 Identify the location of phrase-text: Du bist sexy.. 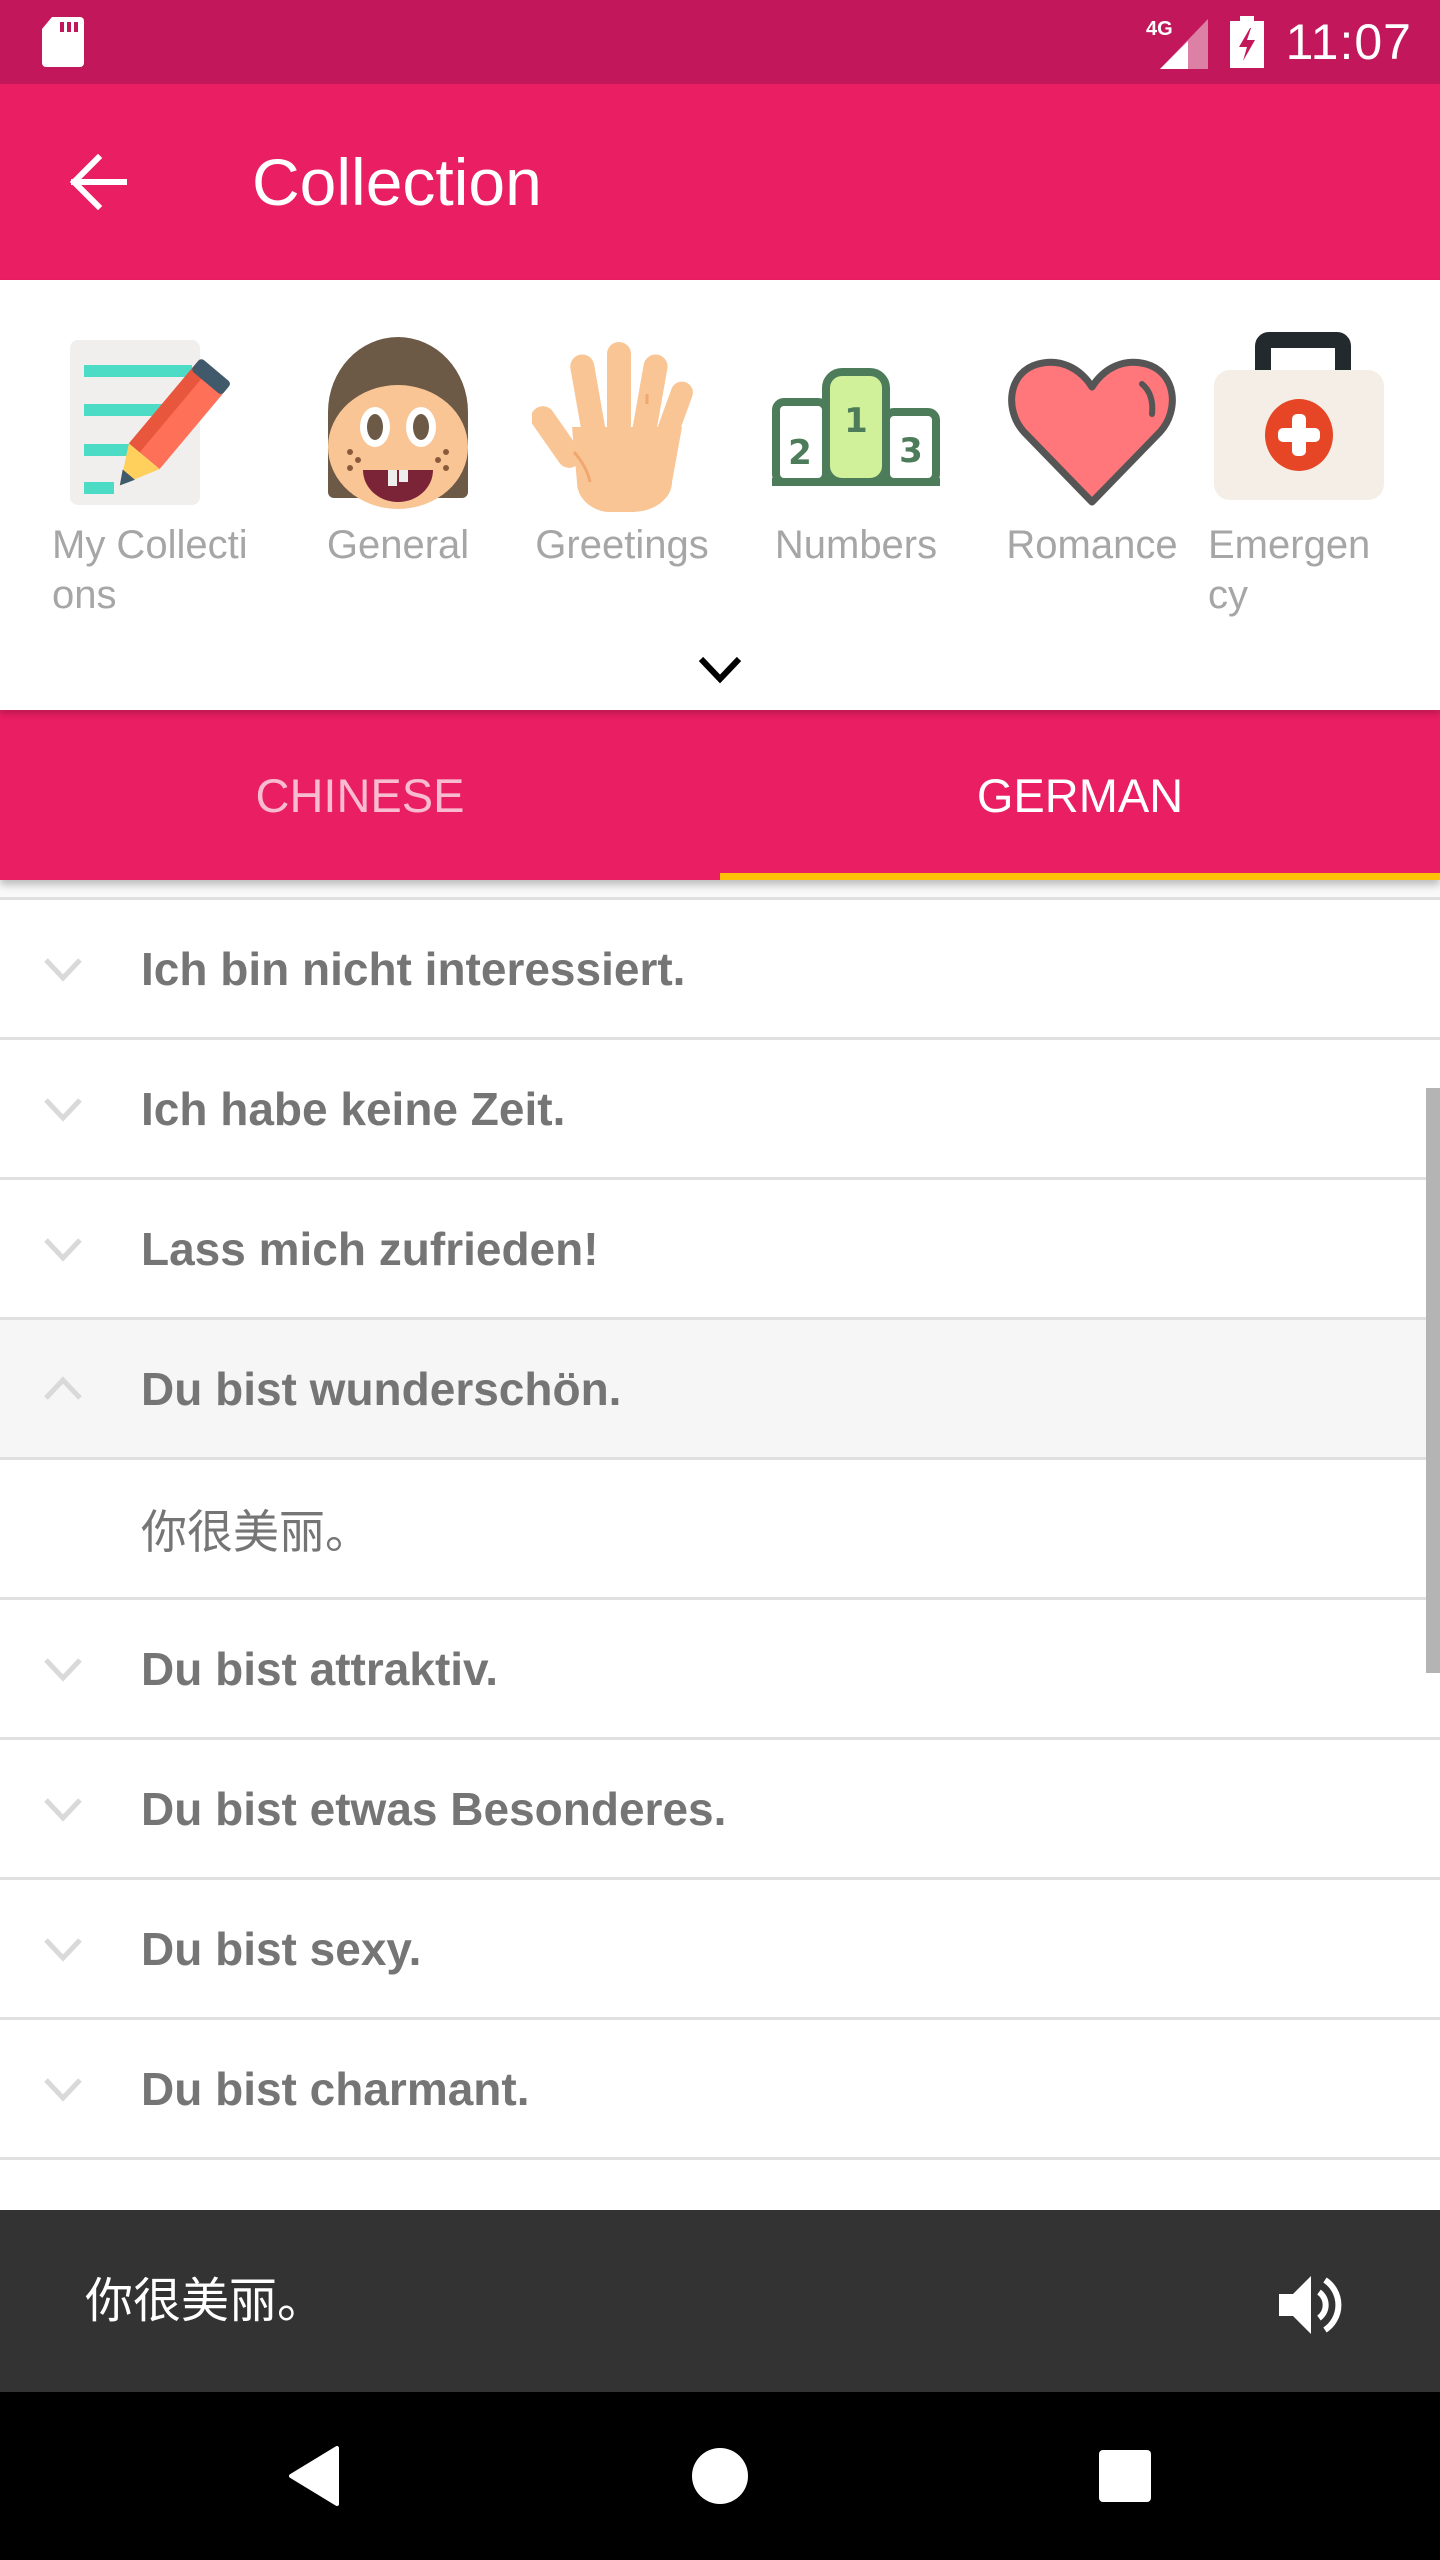
(281, 1948).